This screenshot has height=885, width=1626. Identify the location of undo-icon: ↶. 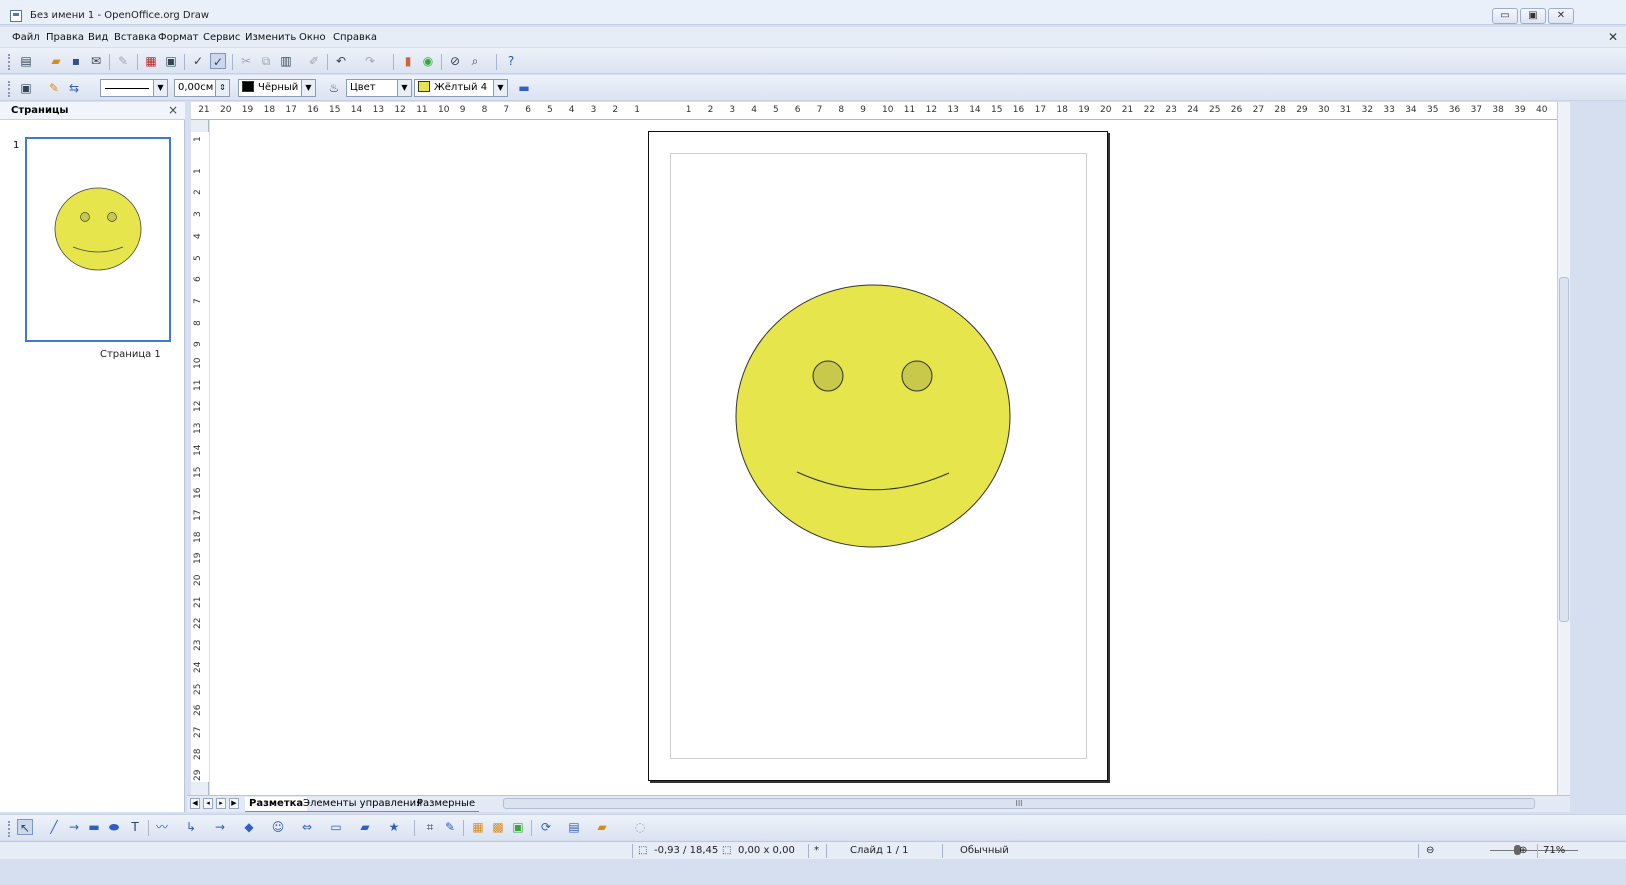
(341, 61).